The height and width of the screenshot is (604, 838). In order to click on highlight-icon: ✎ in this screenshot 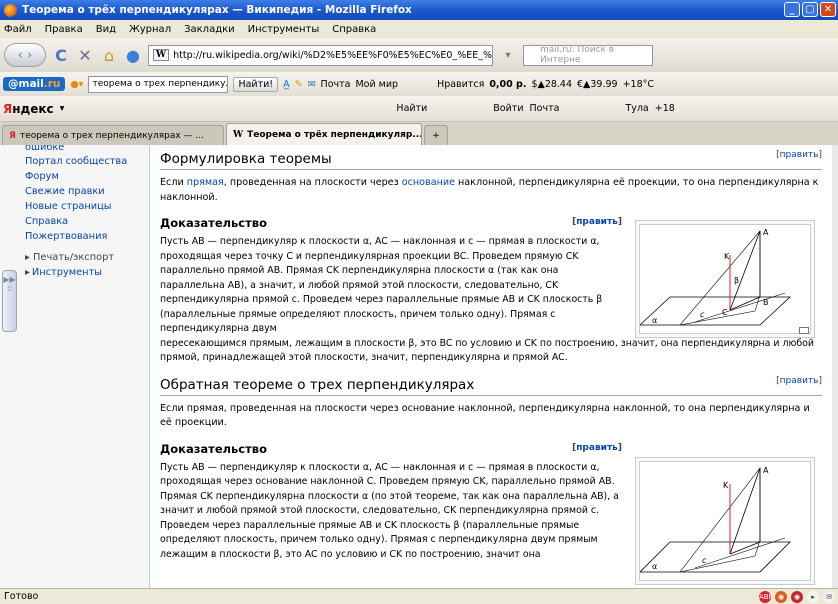, I will do `click(299, 84)`.